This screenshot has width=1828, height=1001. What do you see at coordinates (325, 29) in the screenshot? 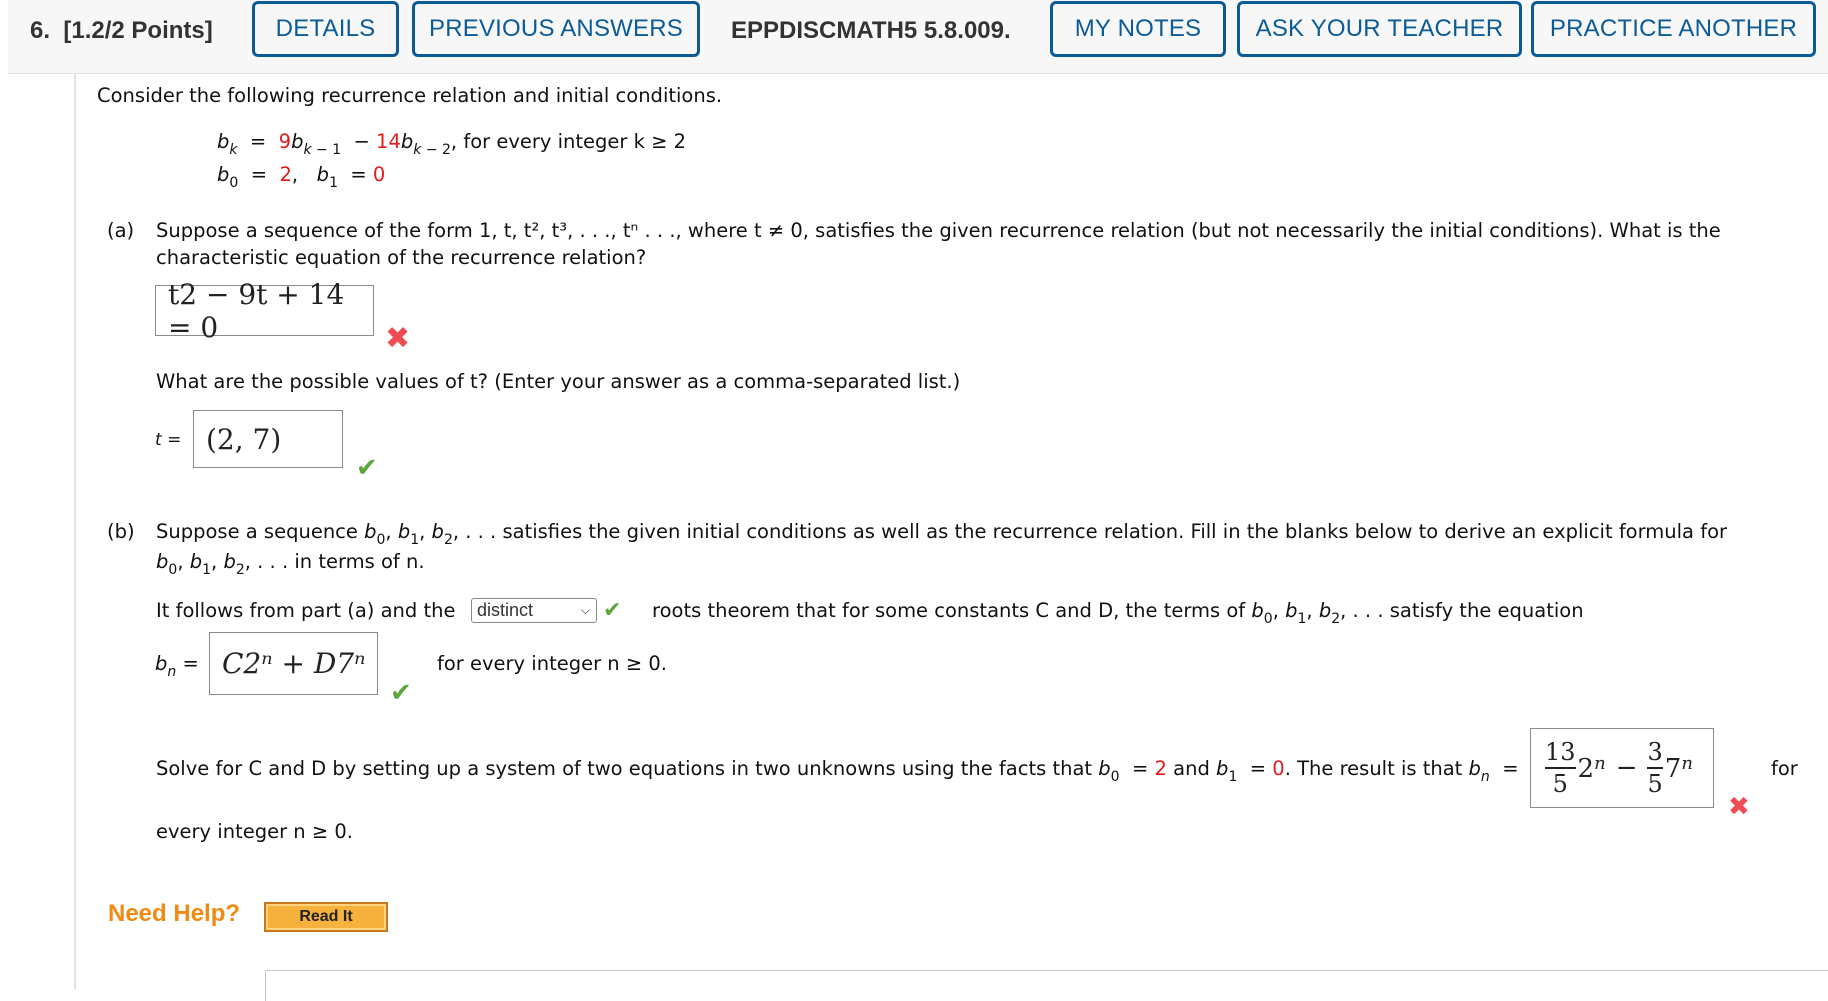
I see `details-button: DETAILS` at bounding box center [325, 29].